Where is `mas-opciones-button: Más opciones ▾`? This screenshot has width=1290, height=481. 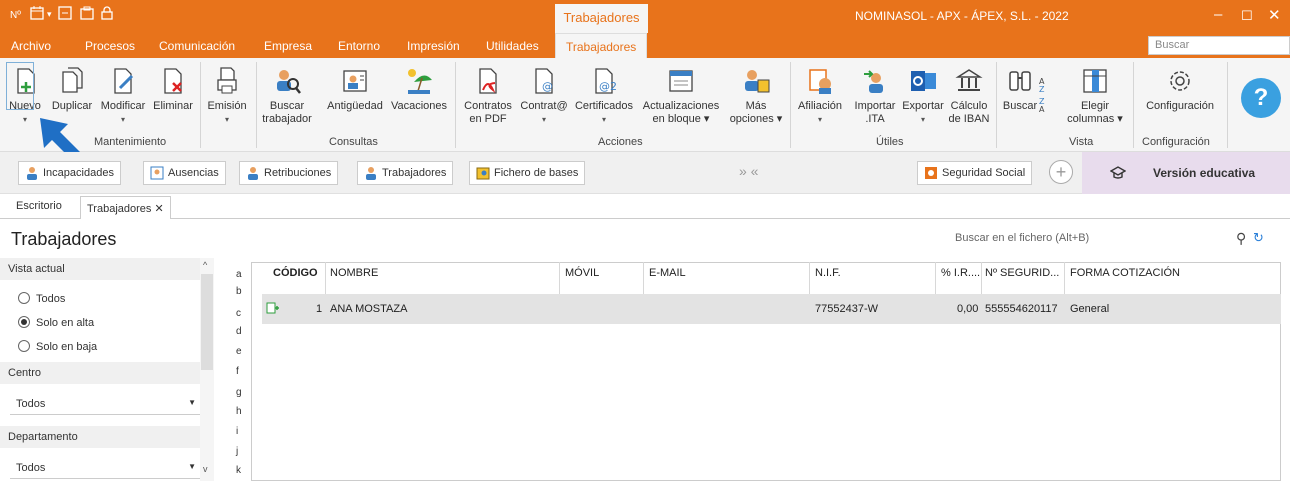
mas-opciones-button: Más opciones ▾ is located at coordinates (756, 96).